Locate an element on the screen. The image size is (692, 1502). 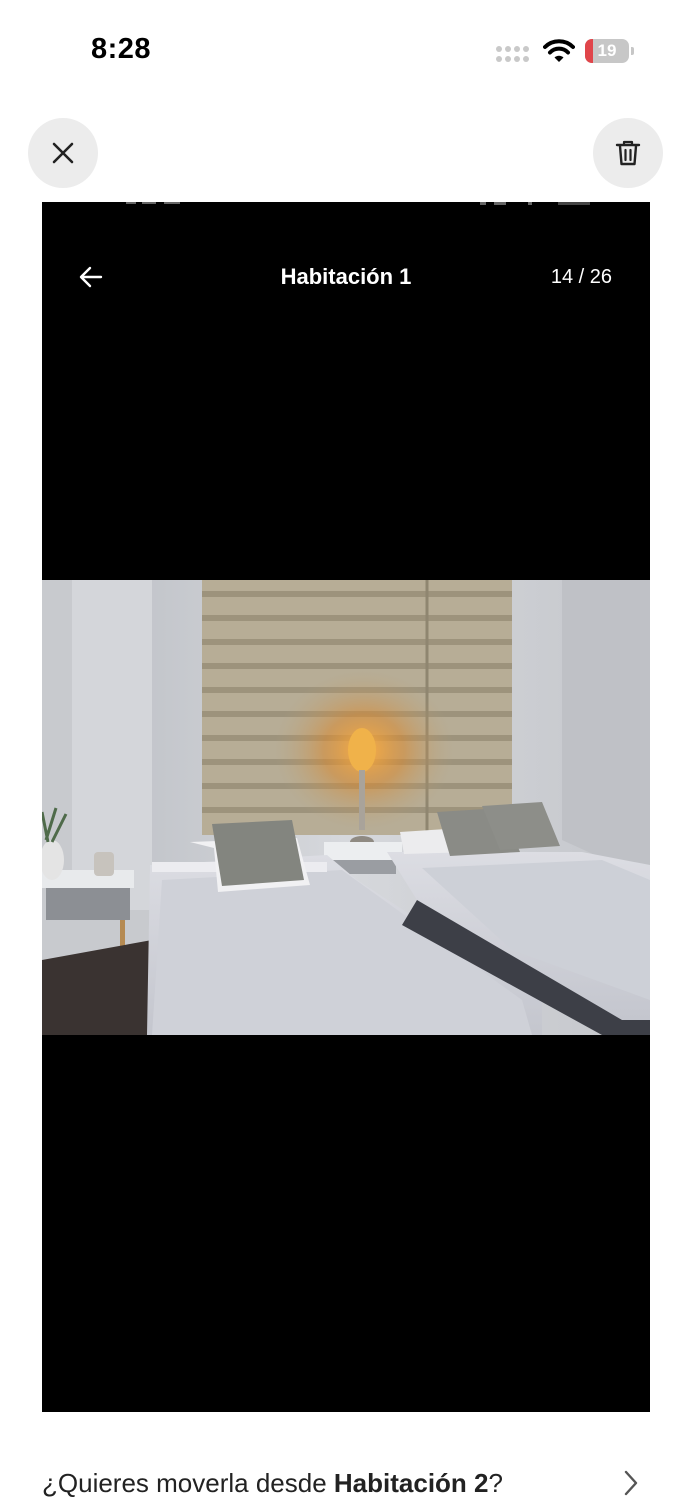
close-icon is located at coordinates (63, 153).